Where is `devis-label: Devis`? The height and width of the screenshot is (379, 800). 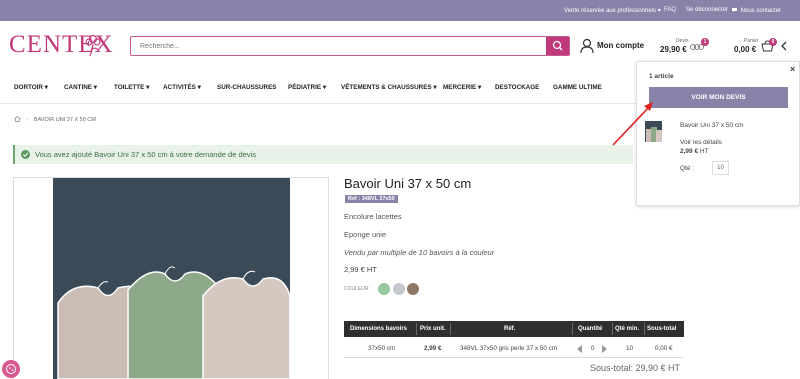
devis-label: Devis is located at coordinates (682, 41).